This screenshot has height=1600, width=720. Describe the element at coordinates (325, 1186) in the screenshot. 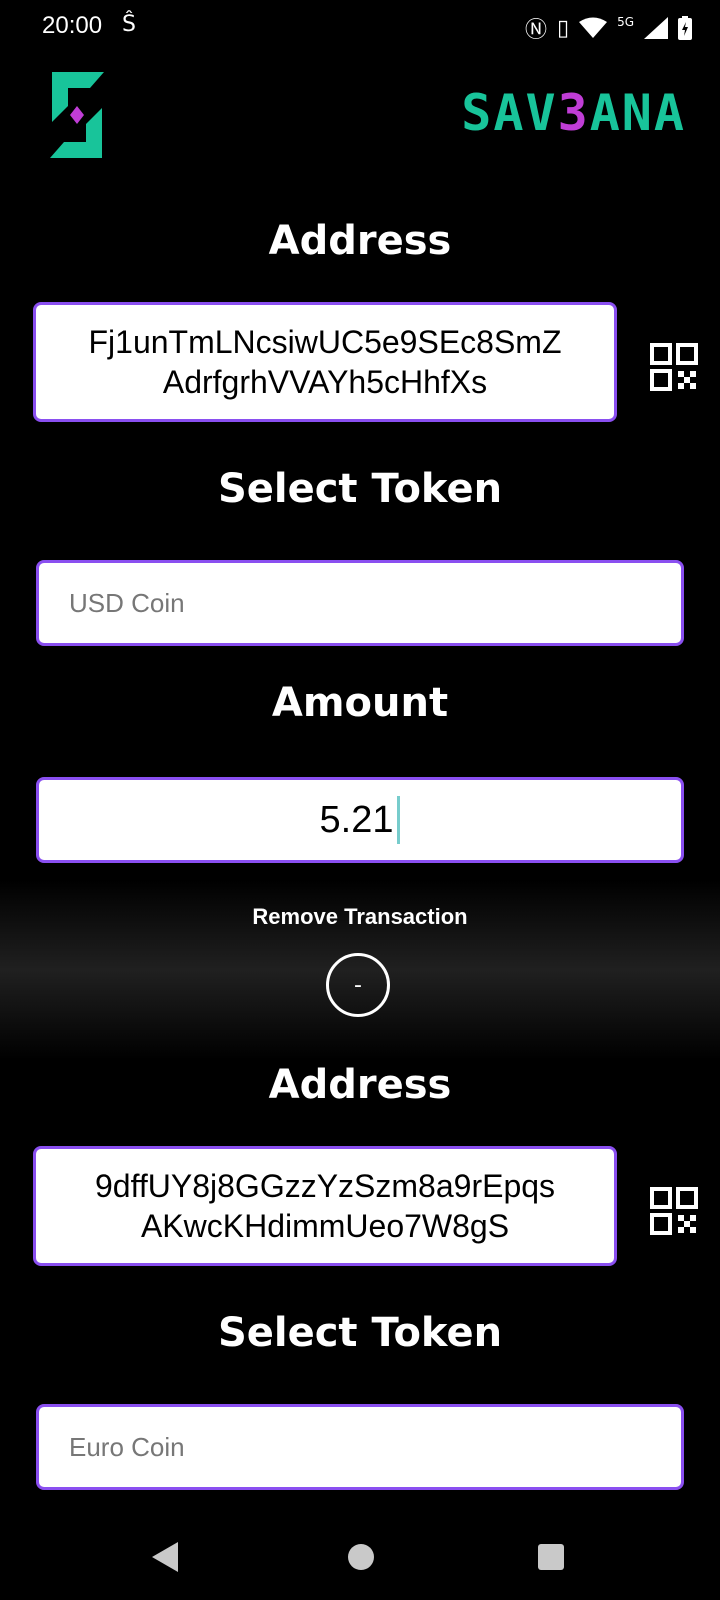

I see `address-line1-2: 9dffUY8j8GGzzYzSzm8a9rEpqs` at that location.